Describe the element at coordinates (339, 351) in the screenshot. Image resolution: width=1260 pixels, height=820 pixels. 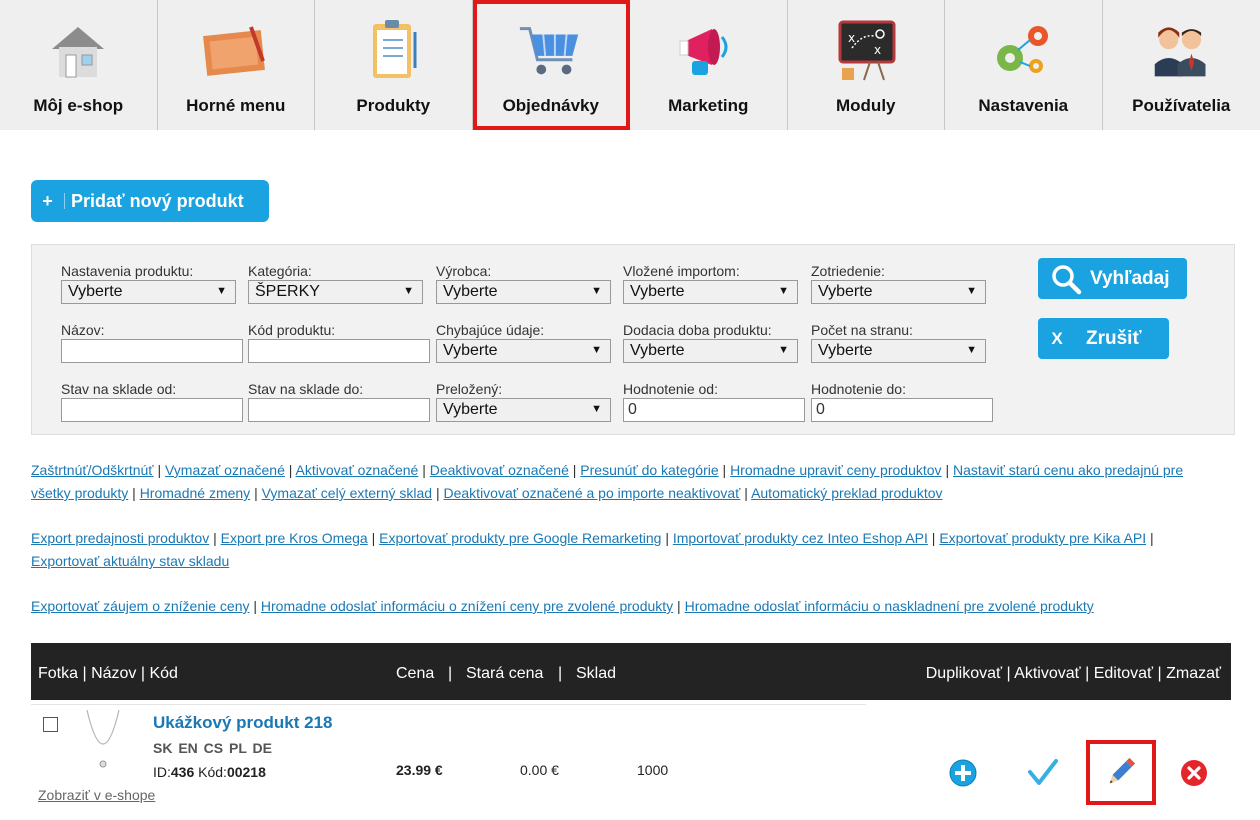
I see `kod-input` at that location.